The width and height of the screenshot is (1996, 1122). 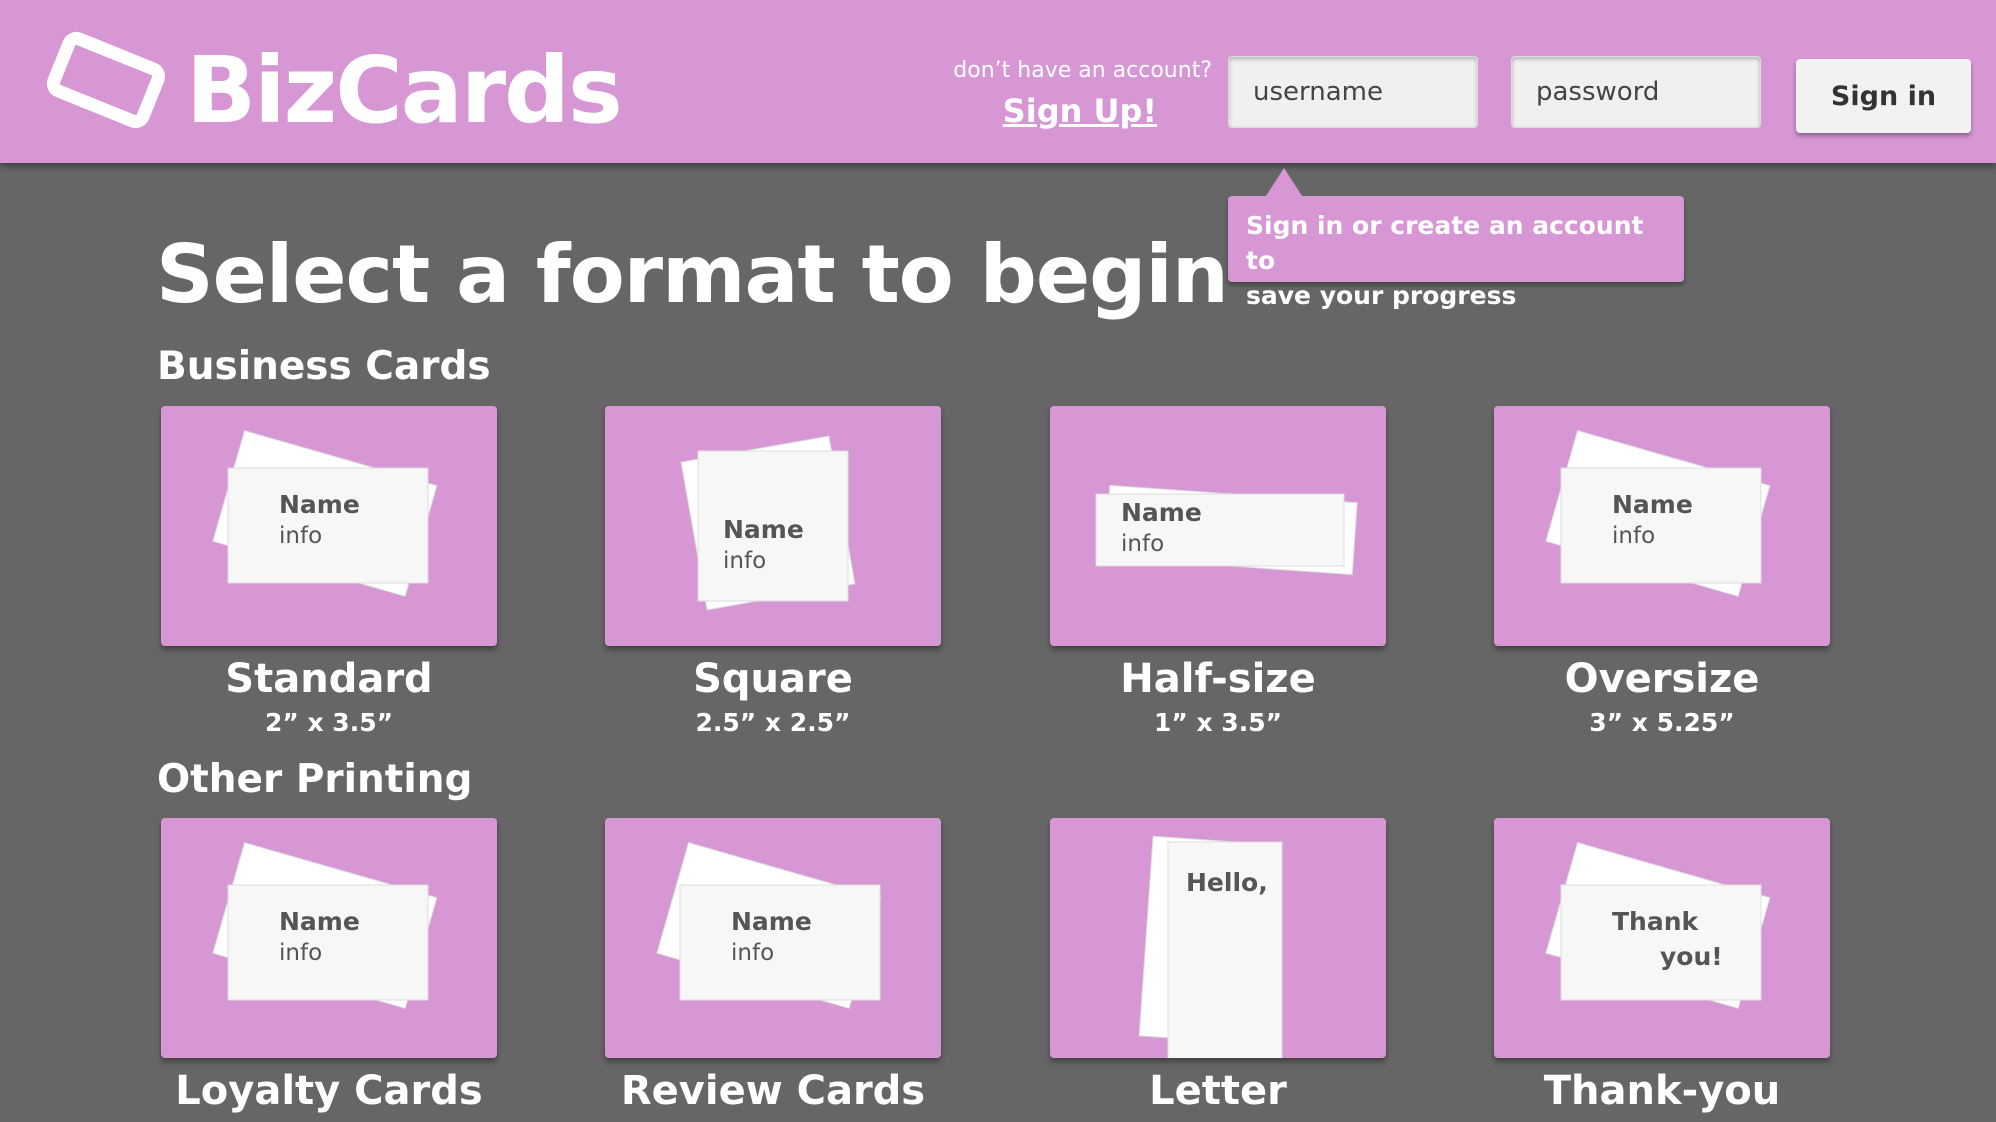 What do you see at coordinates (1218, 679) in the screenshot?
I see `format-label-half-size: Half-size` at bounding box center [1218, 679].